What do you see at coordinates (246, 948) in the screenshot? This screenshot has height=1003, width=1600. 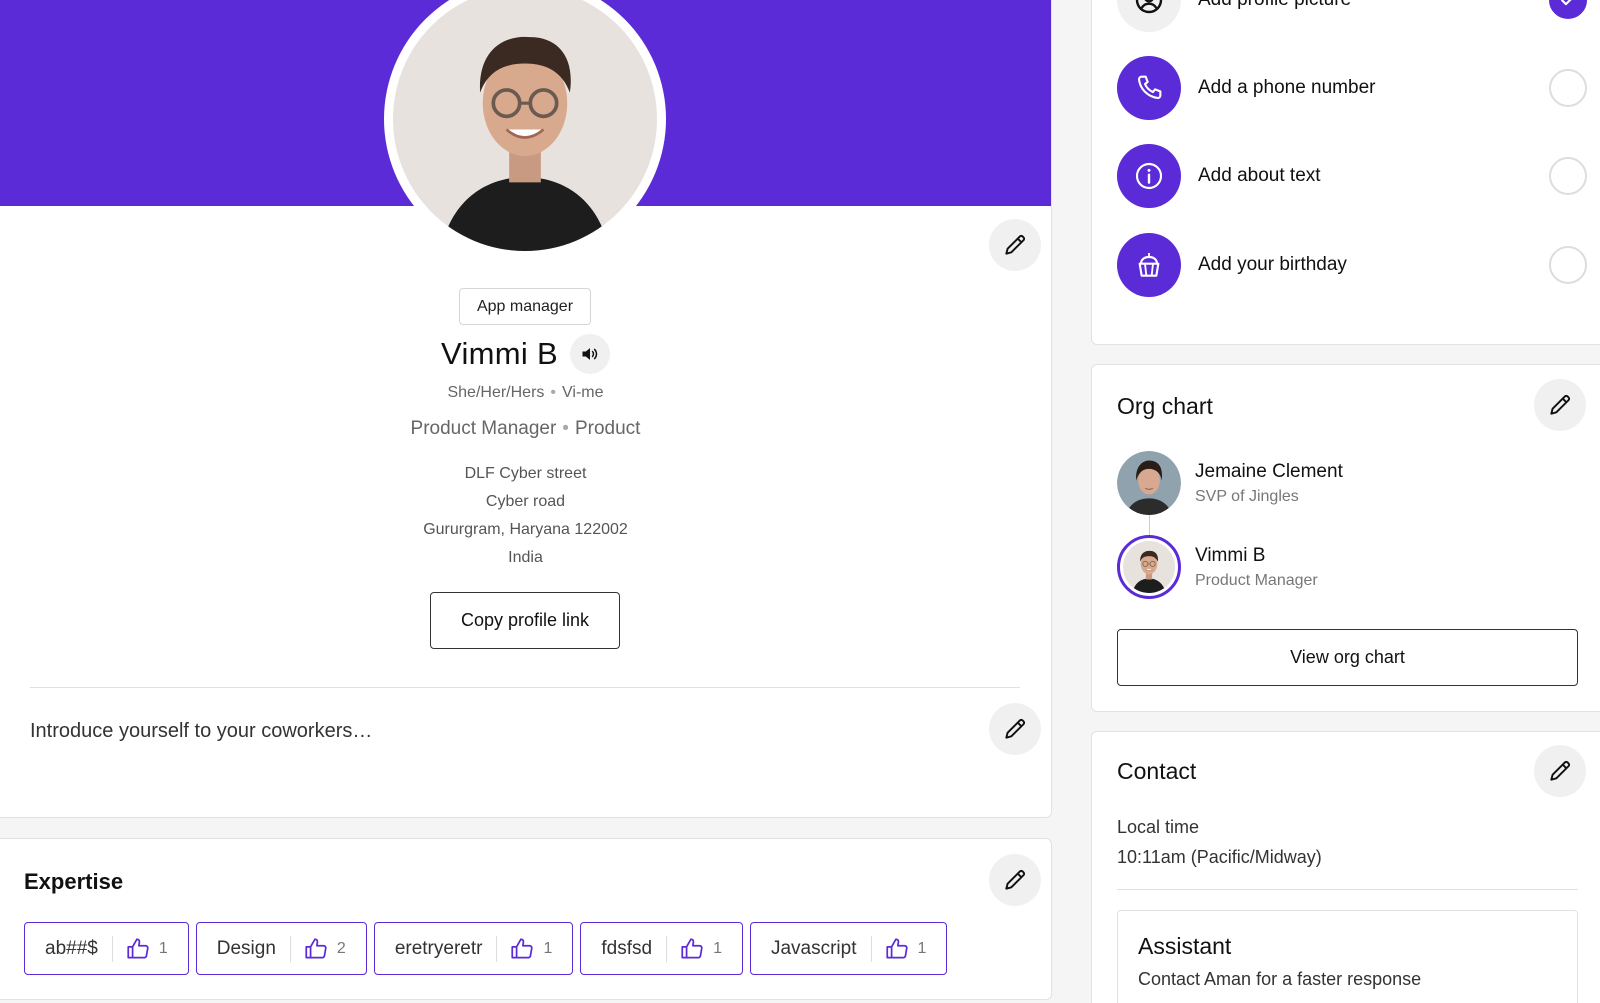 I see `skill-name: Design` at bounding box center [246, 948].